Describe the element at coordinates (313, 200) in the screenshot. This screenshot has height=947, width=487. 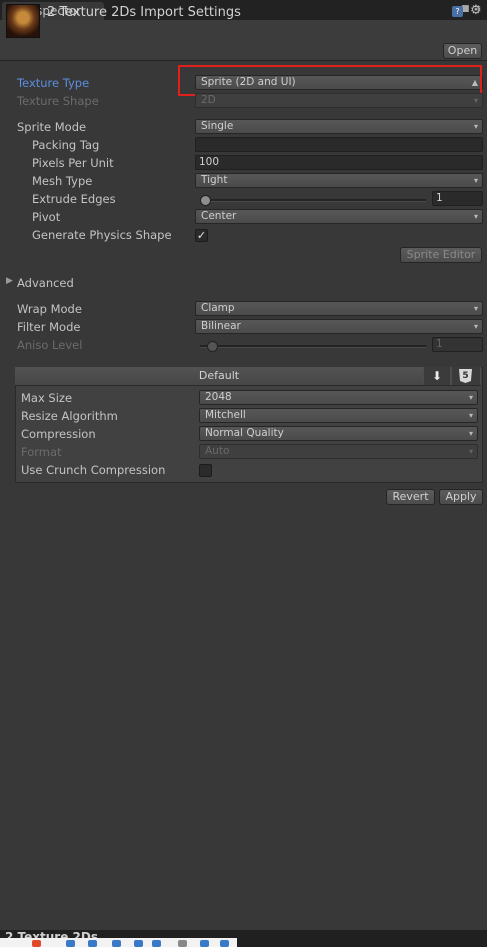
I see `extrude-edges-slider-track` at that location.